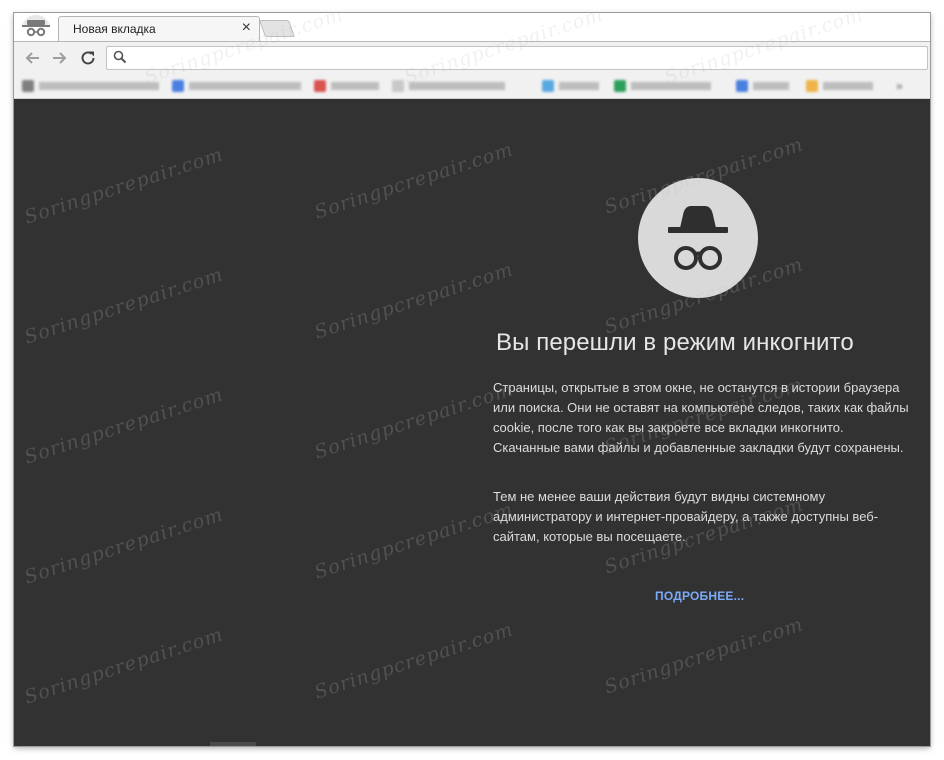  I want to click on back-button, so click(32, 58).